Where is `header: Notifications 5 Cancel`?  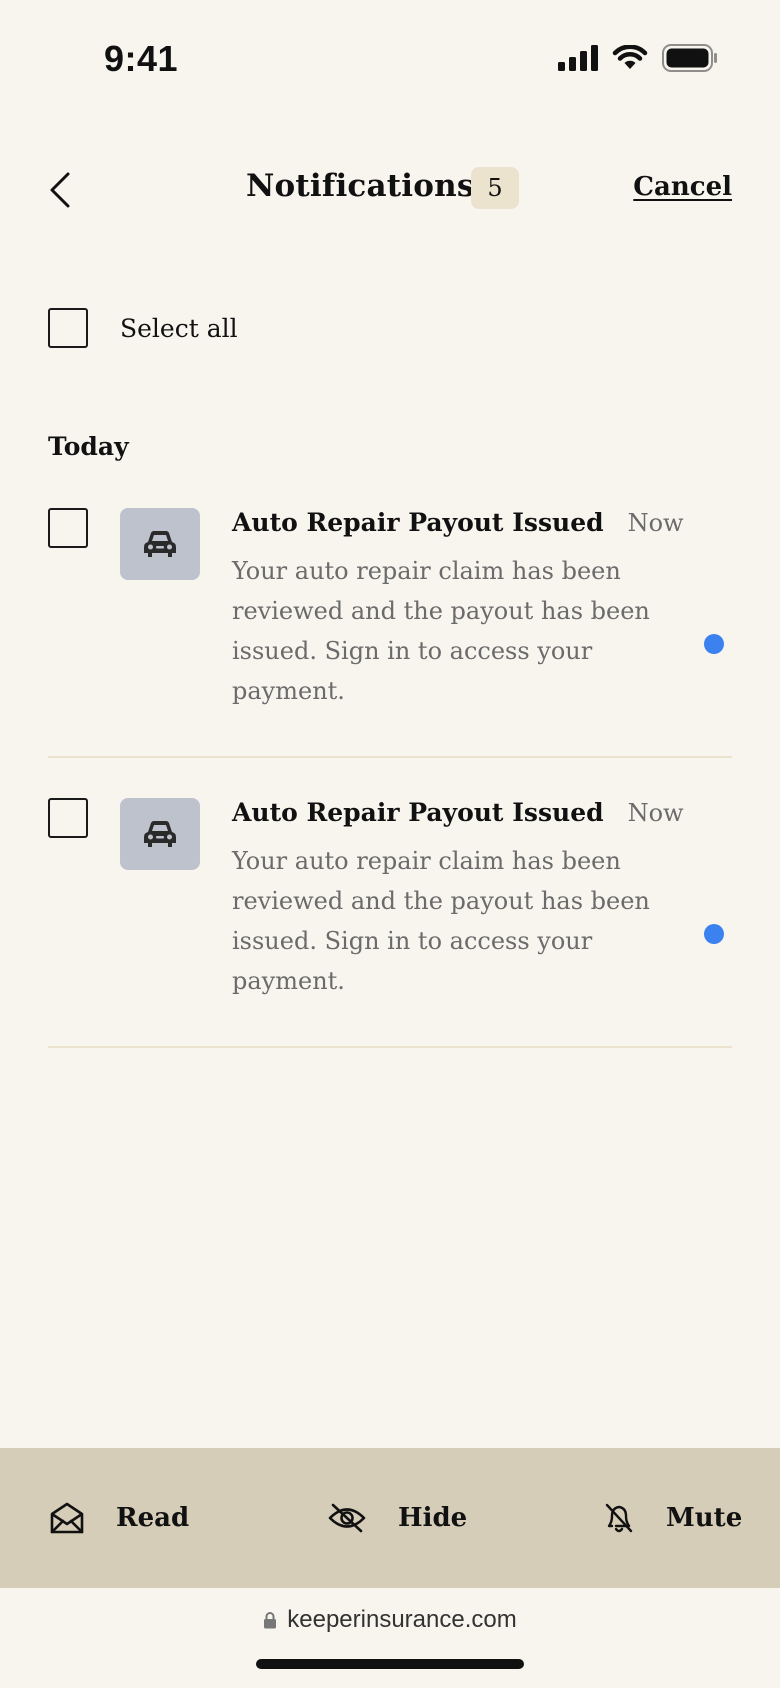 header: Notifications 5 Cancel is located at coordinates (390, 190).